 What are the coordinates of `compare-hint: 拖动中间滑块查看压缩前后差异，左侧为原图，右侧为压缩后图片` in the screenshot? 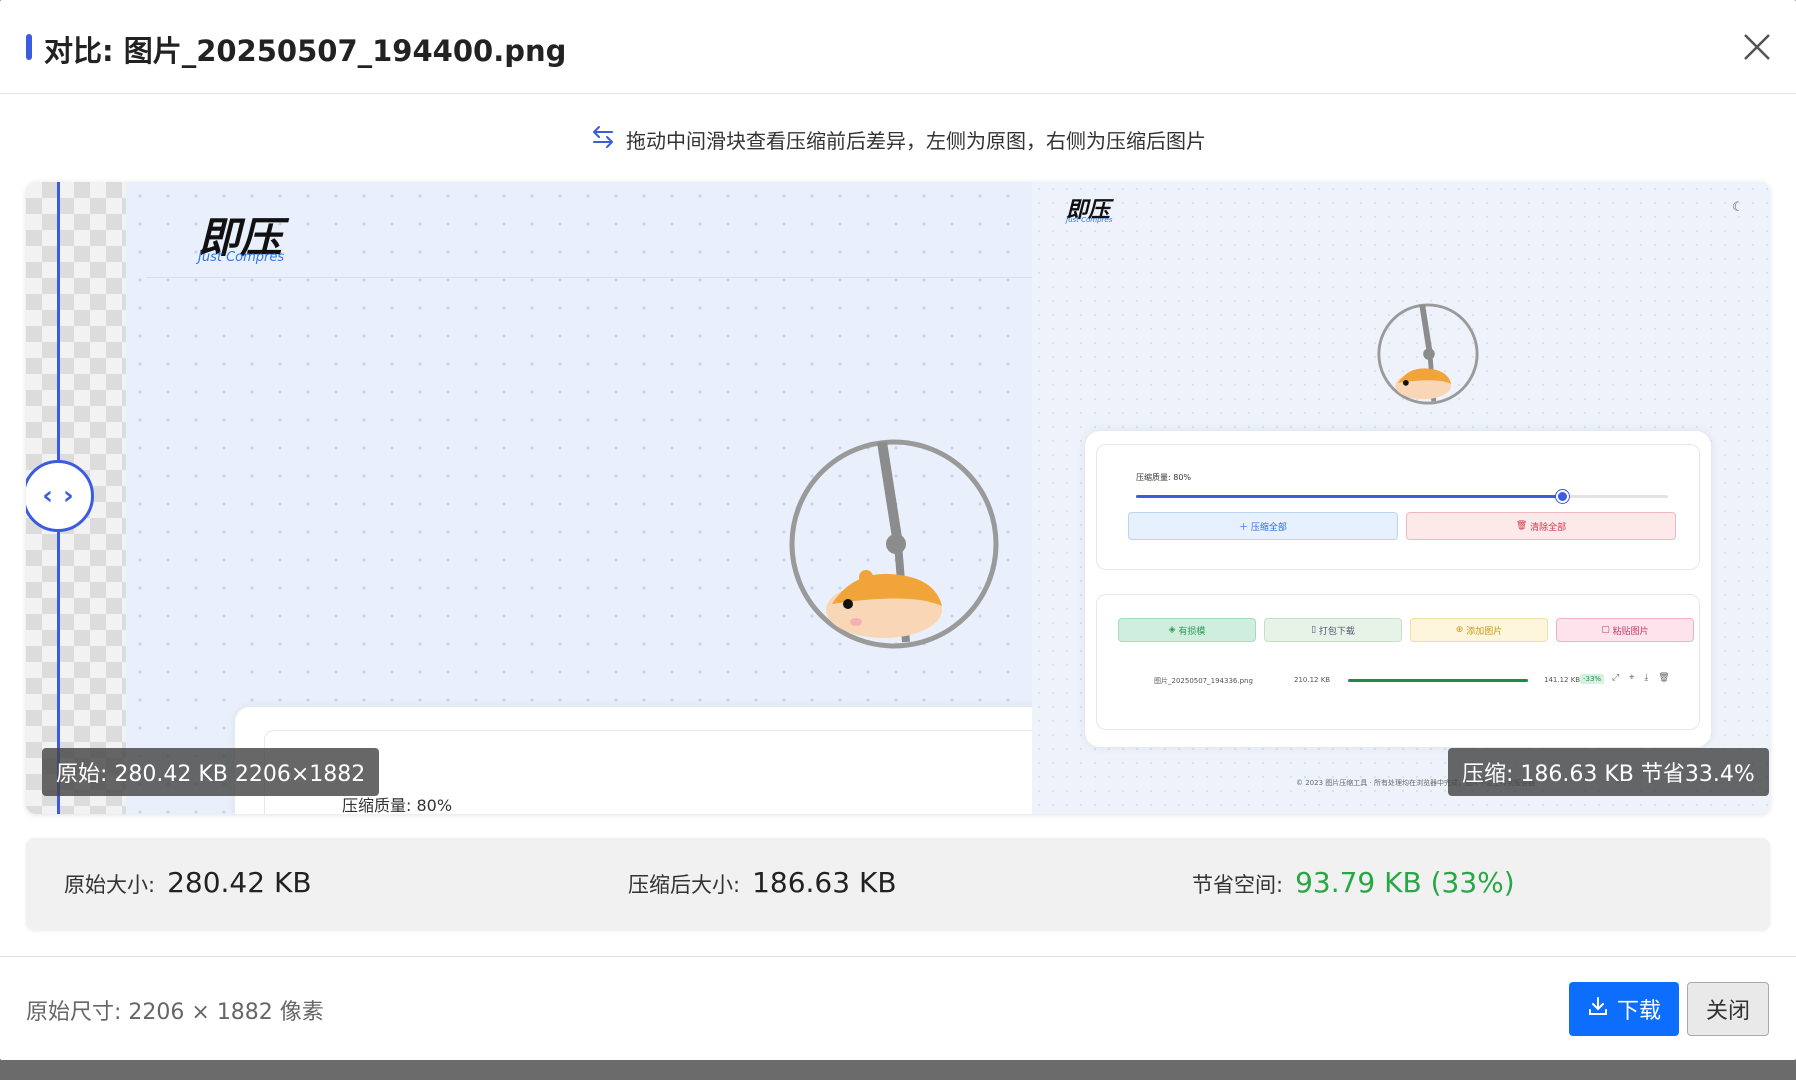 It's located at (898, 139).